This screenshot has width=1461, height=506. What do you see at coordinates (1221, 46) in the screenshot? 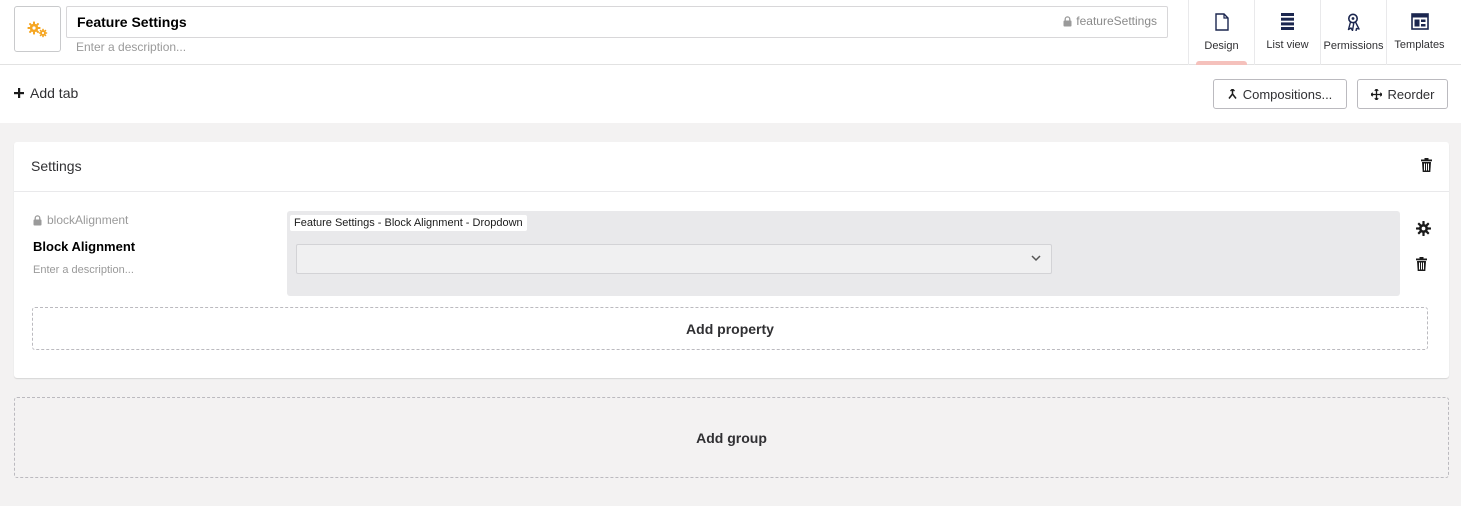
I see `app-label: Design` at bounding box center [1221, 46].